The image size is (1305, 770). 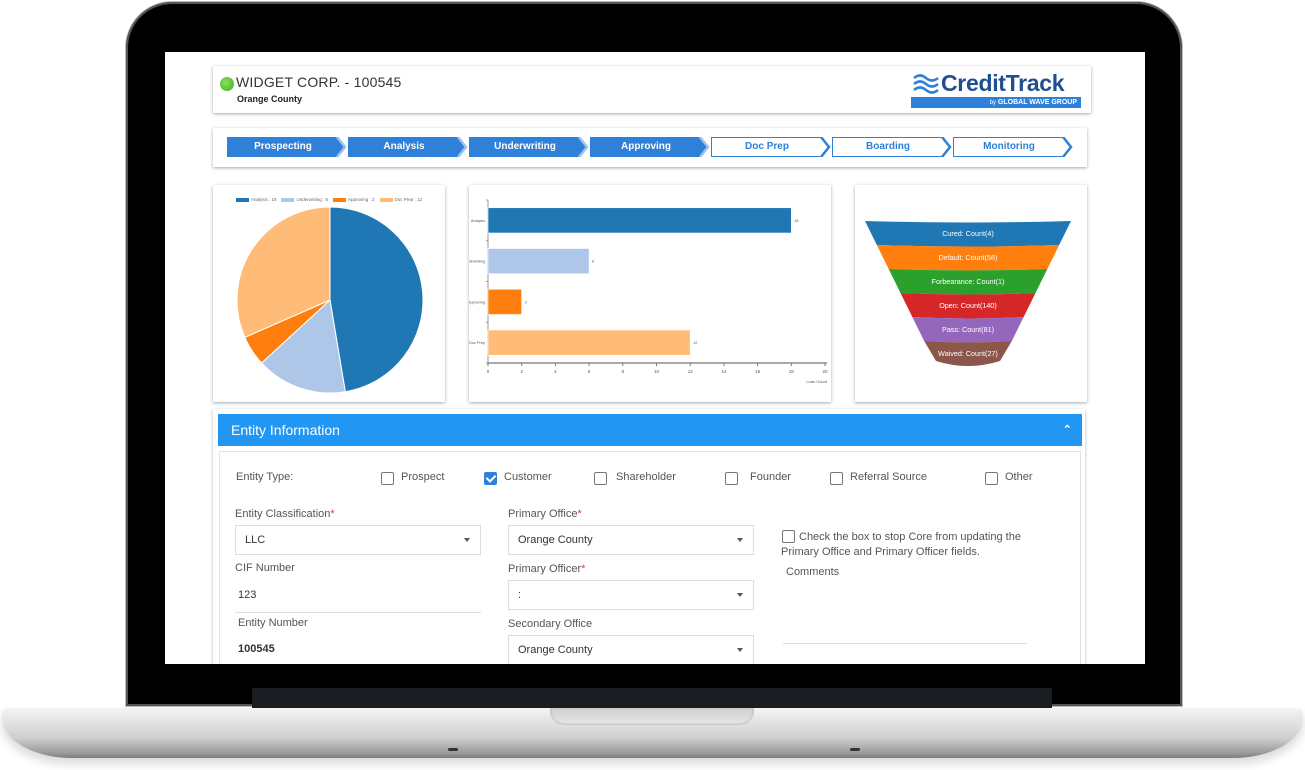 I want to click on other-label: Other, so click(x=1019, y=477).